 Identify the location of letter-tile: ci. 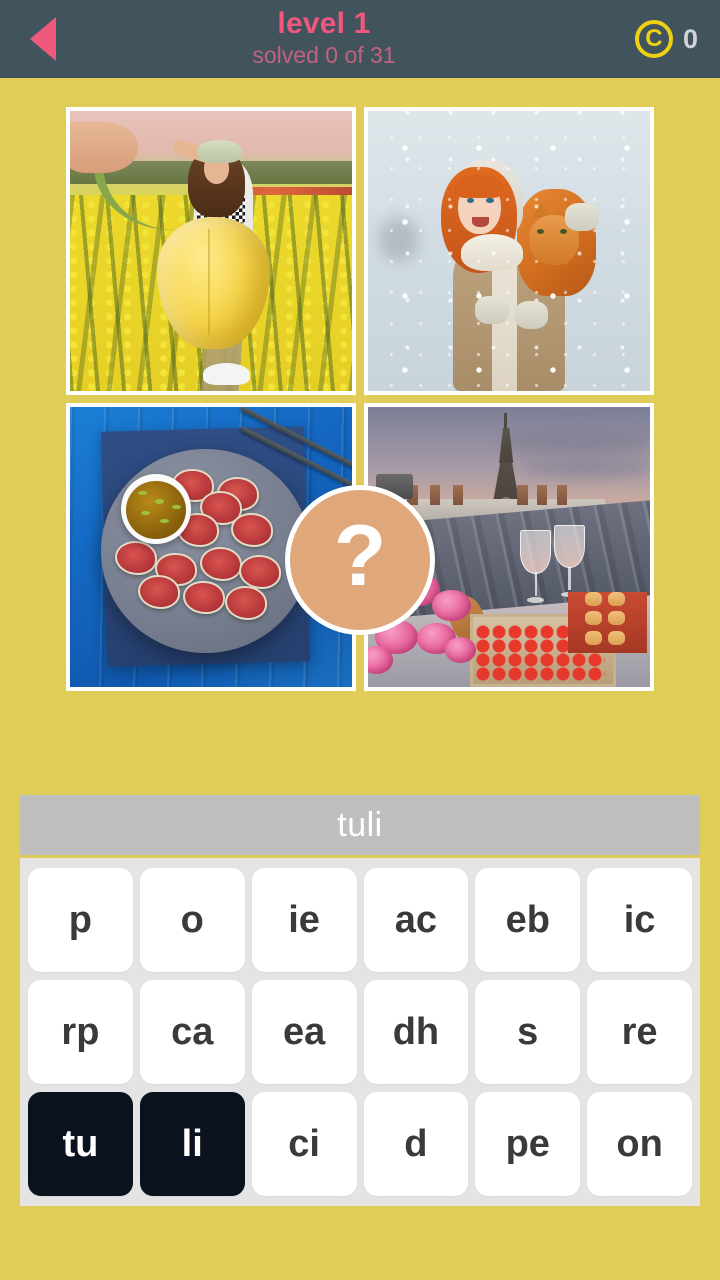
(304, 1144).